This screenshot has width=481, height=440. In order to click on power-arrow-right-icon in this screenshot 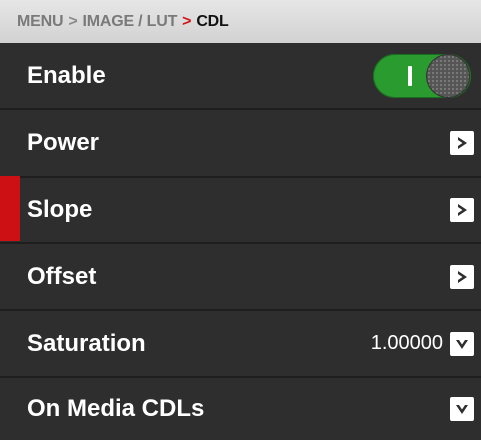, I will do `click(462, 143)`.